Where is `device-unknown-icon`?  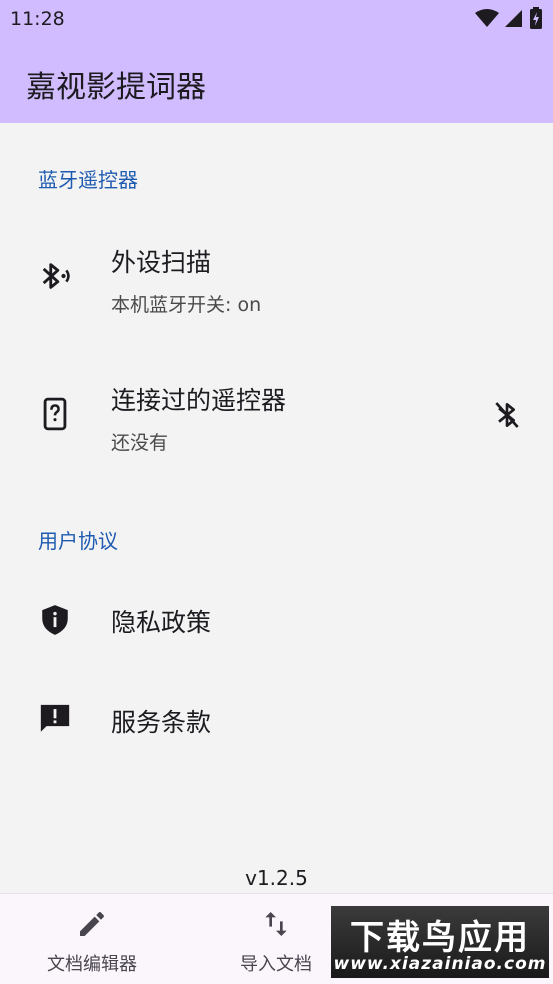 device-unknown-icon is located at coordinates (55, 414).